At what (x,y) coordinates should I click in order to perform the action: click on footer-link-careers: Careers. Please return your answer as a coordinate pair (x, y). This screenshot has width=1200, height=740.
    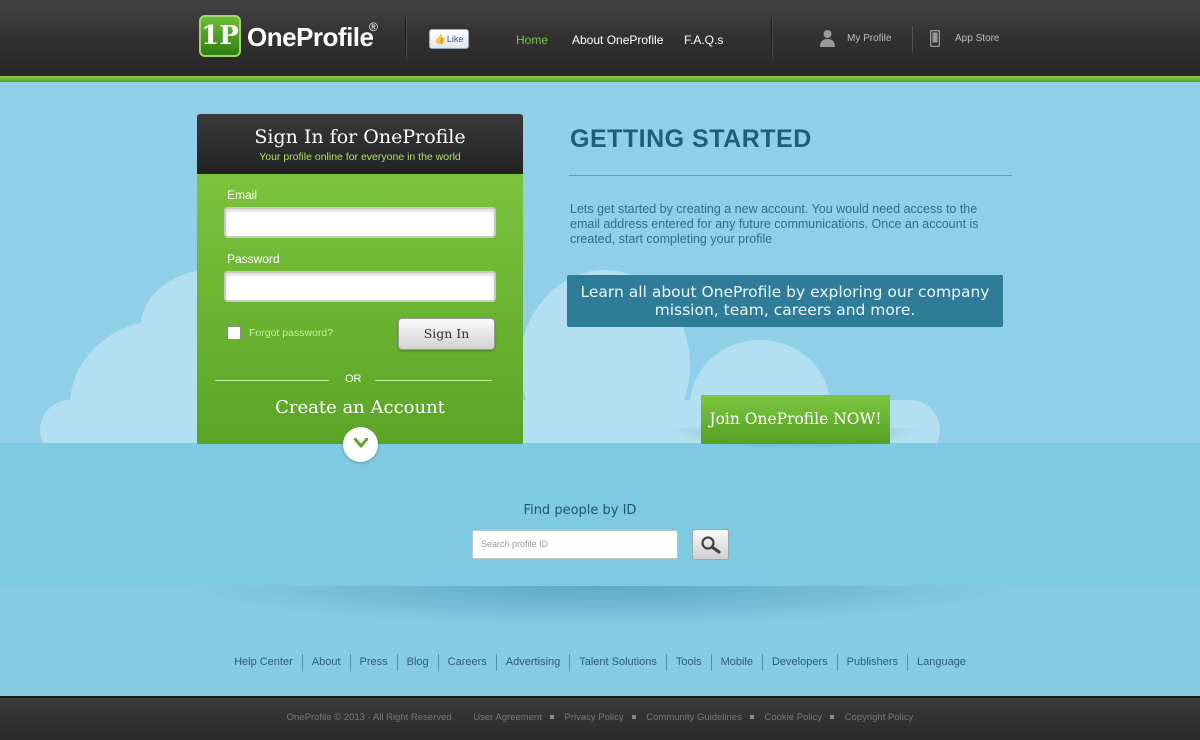
    Looking at the image, I should click on (467, 662).